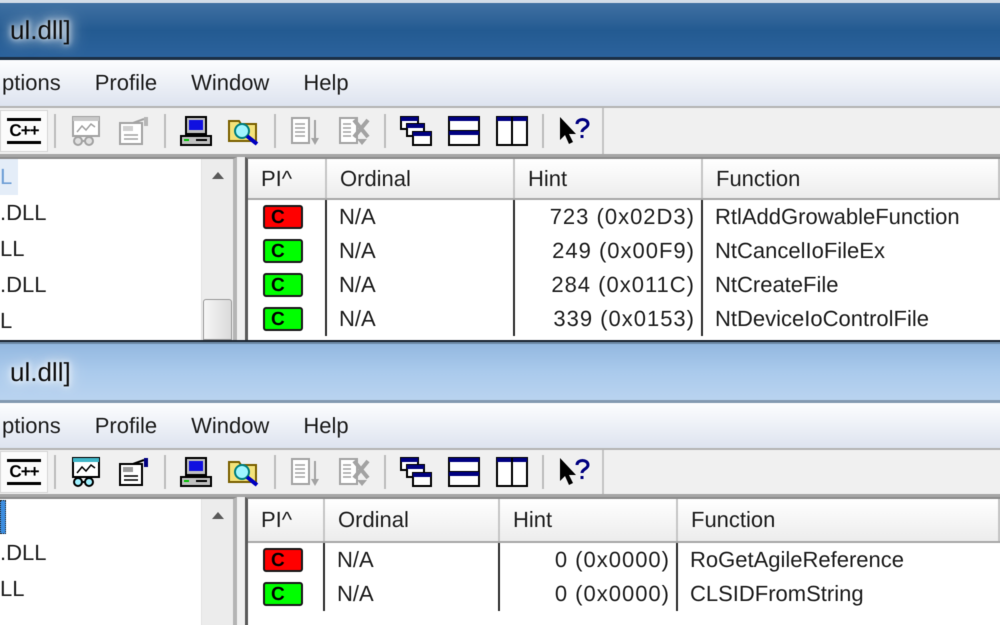 Image resolution: width=1000 pixels, height=625 pixels. What do you see at coordinates (609, 217) in the screenshot?
I see `table-cell: 723 (0x02D3)` at bounding box center [609, 217].